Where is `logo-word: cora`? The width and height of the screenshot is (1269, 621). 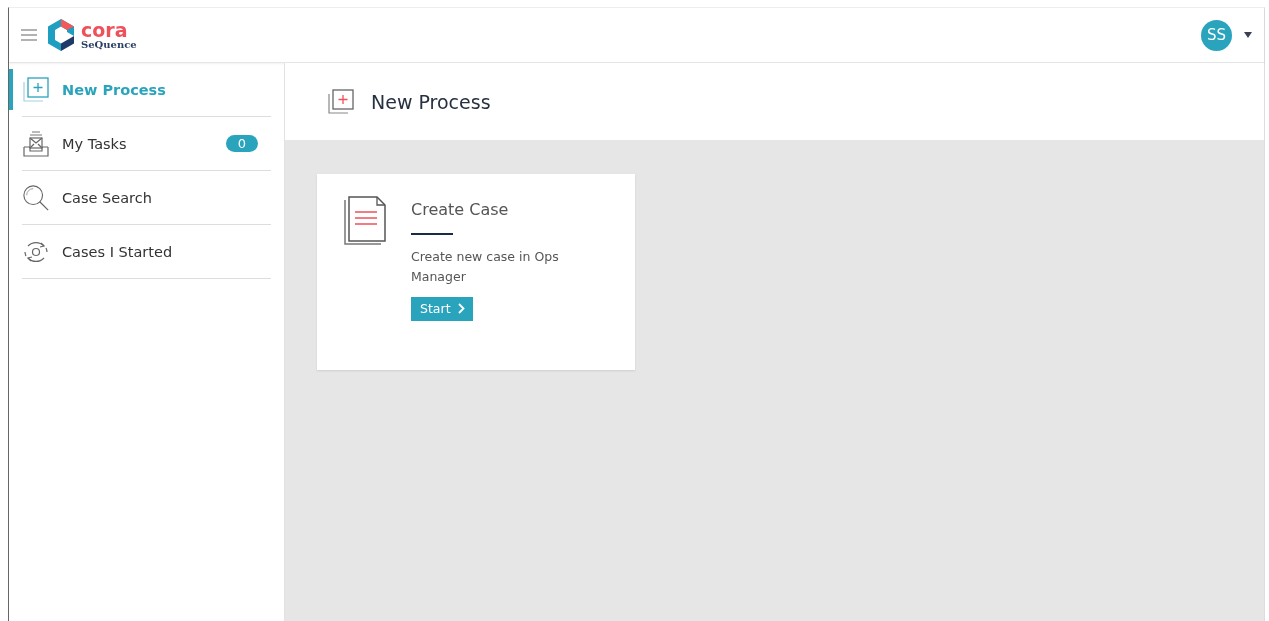 logo-word: cora is located at coordinates (105, 30).